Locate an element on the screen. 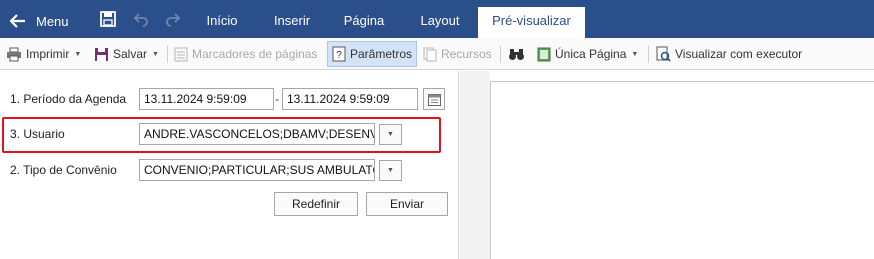 Image resolution: width=874 pixels, height=259 pixels. print-button: Imprimir ▼ is located at coordinates (43, 54).